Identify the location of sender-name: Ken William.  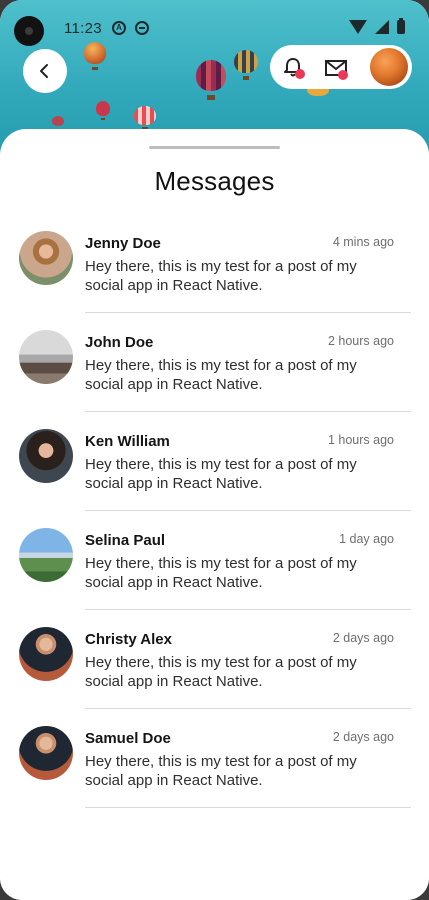
(127, 441).